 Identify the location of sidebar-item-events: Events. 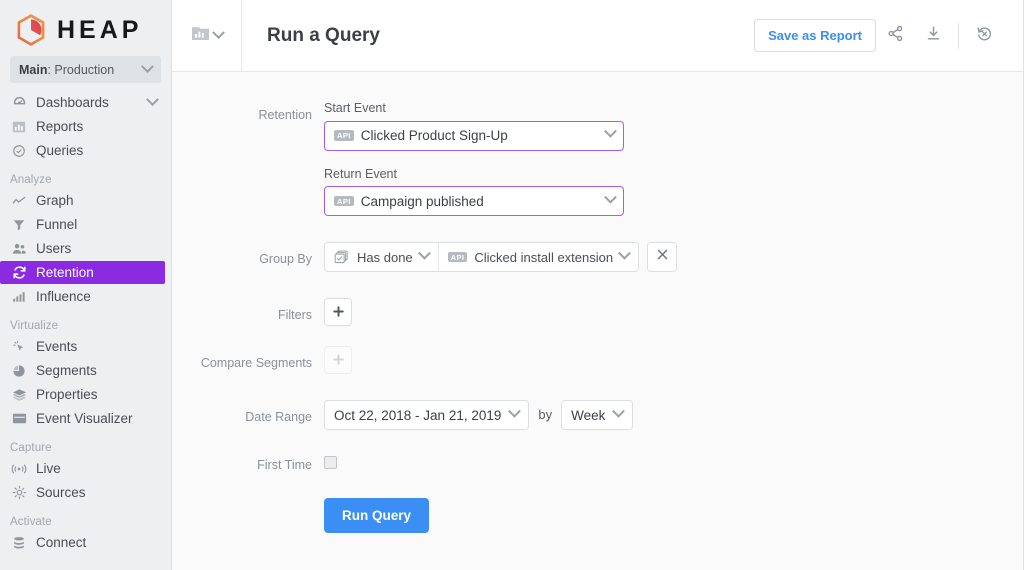
(85, 346).